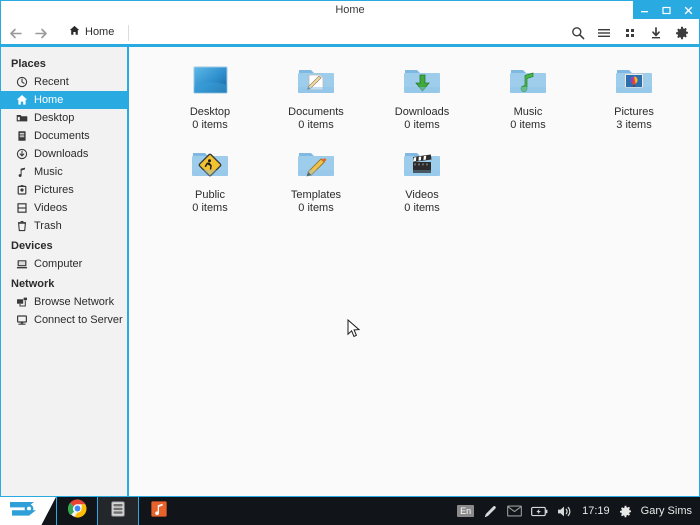 This screenshot has width=700, height=525. What do you see at coordinates (422, 82) in the screenshot?
I see `folder-downloads-icon` at bounding box center [422, 82].